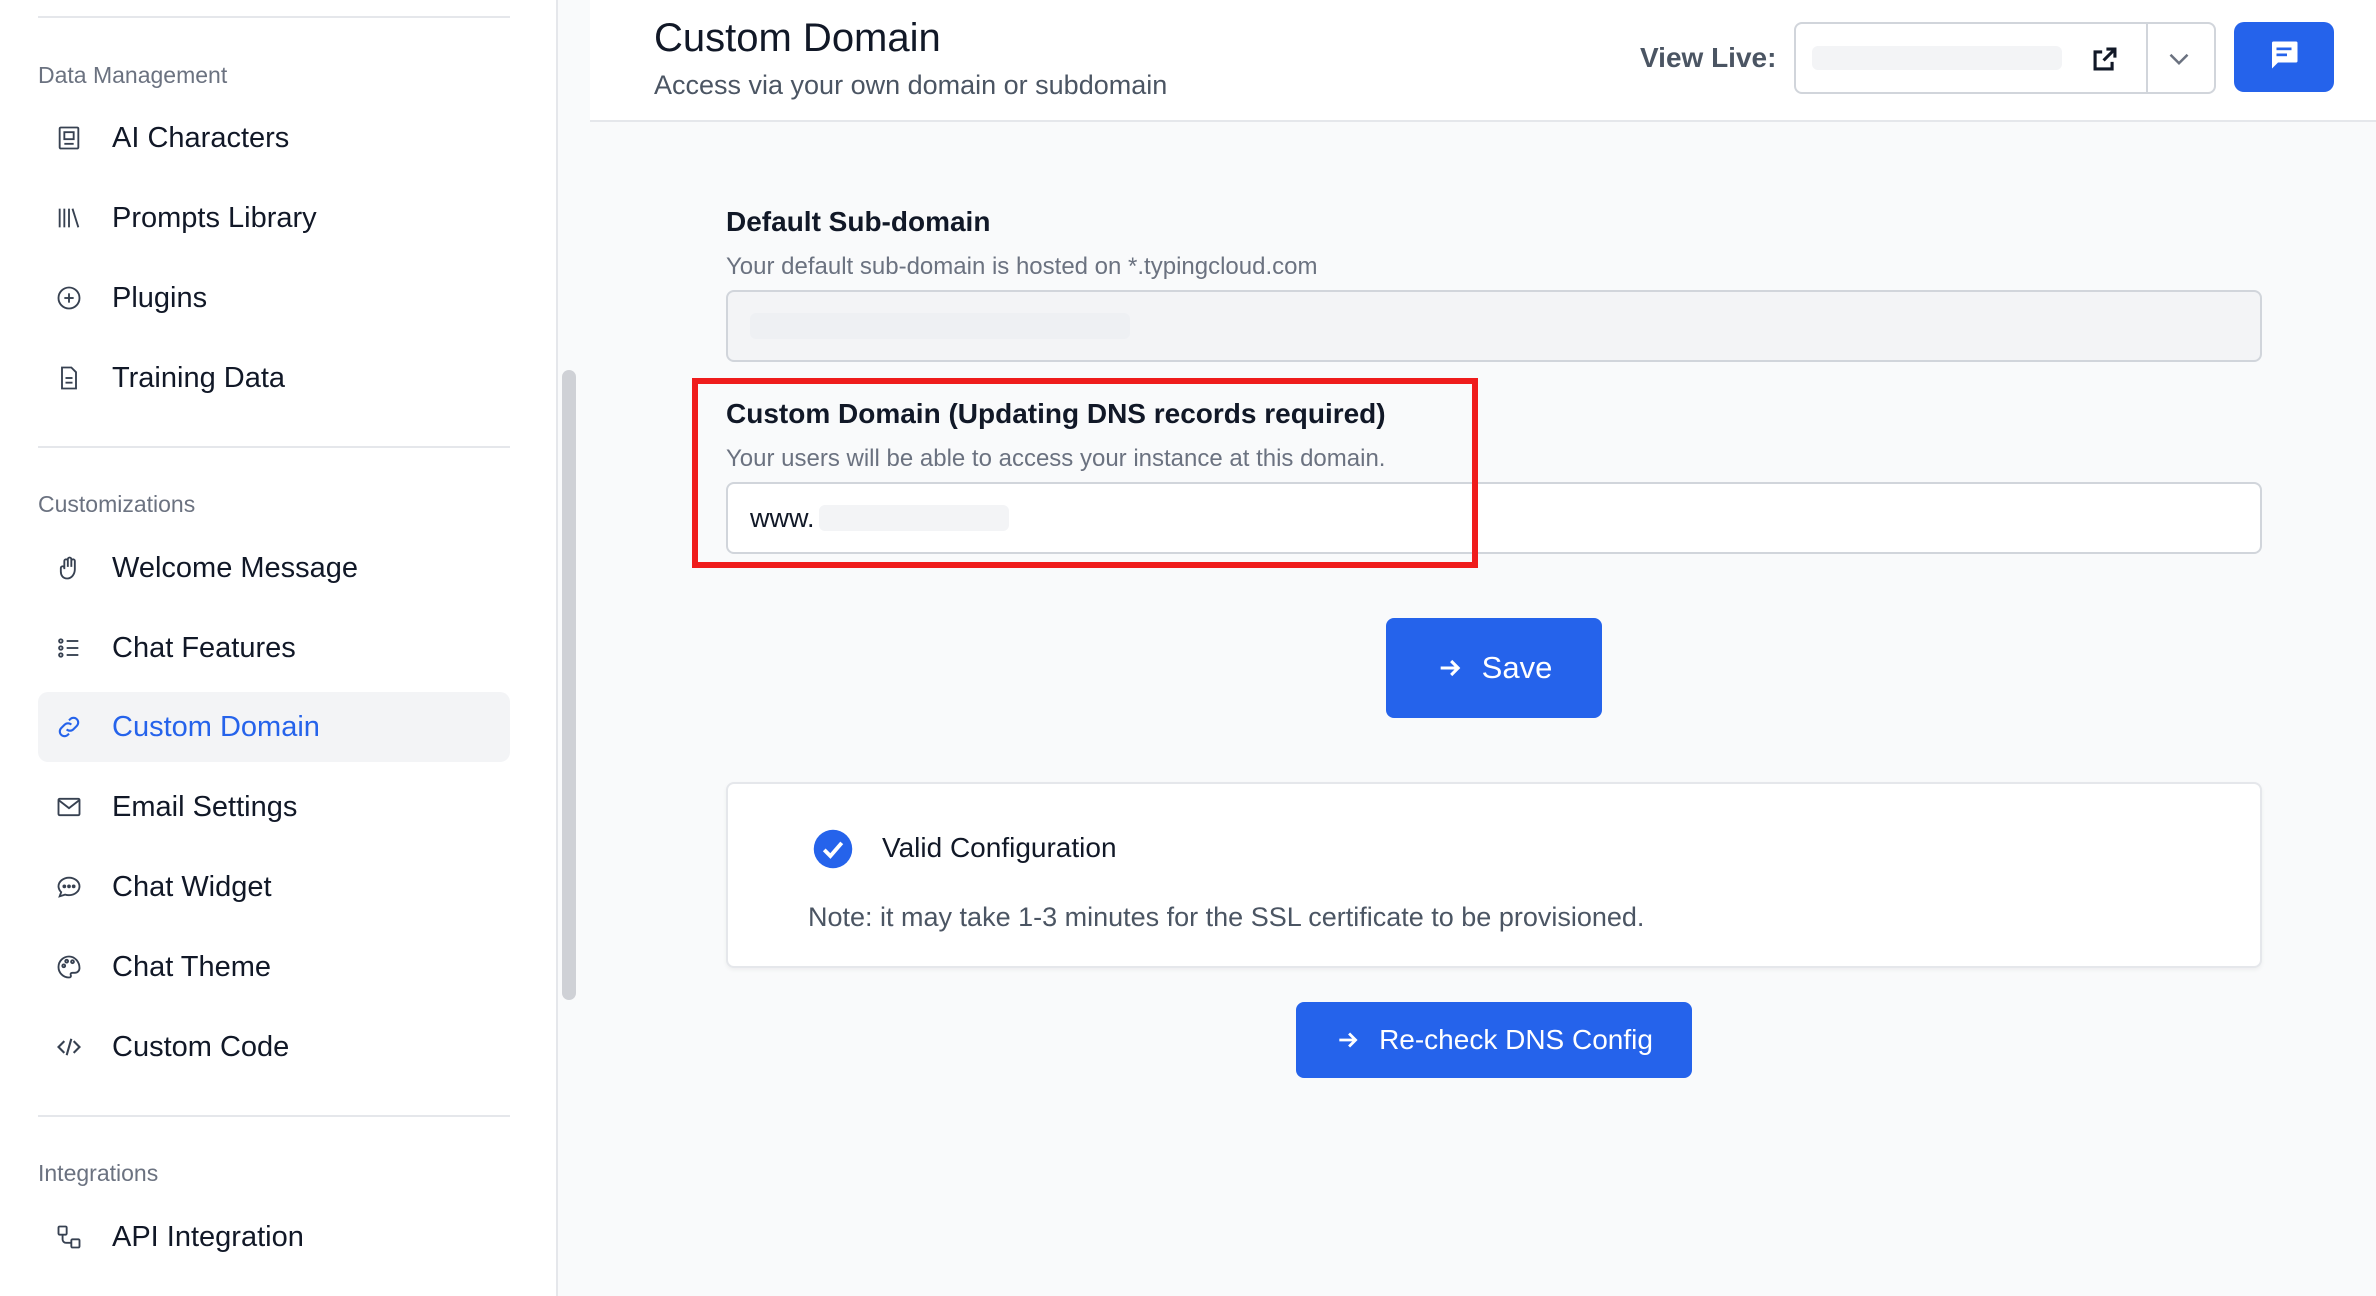  What do you see at coordinates (999, 847) in the screenshot?
I see `status-title: Valid Configuration` at bounding box center [999, 847].